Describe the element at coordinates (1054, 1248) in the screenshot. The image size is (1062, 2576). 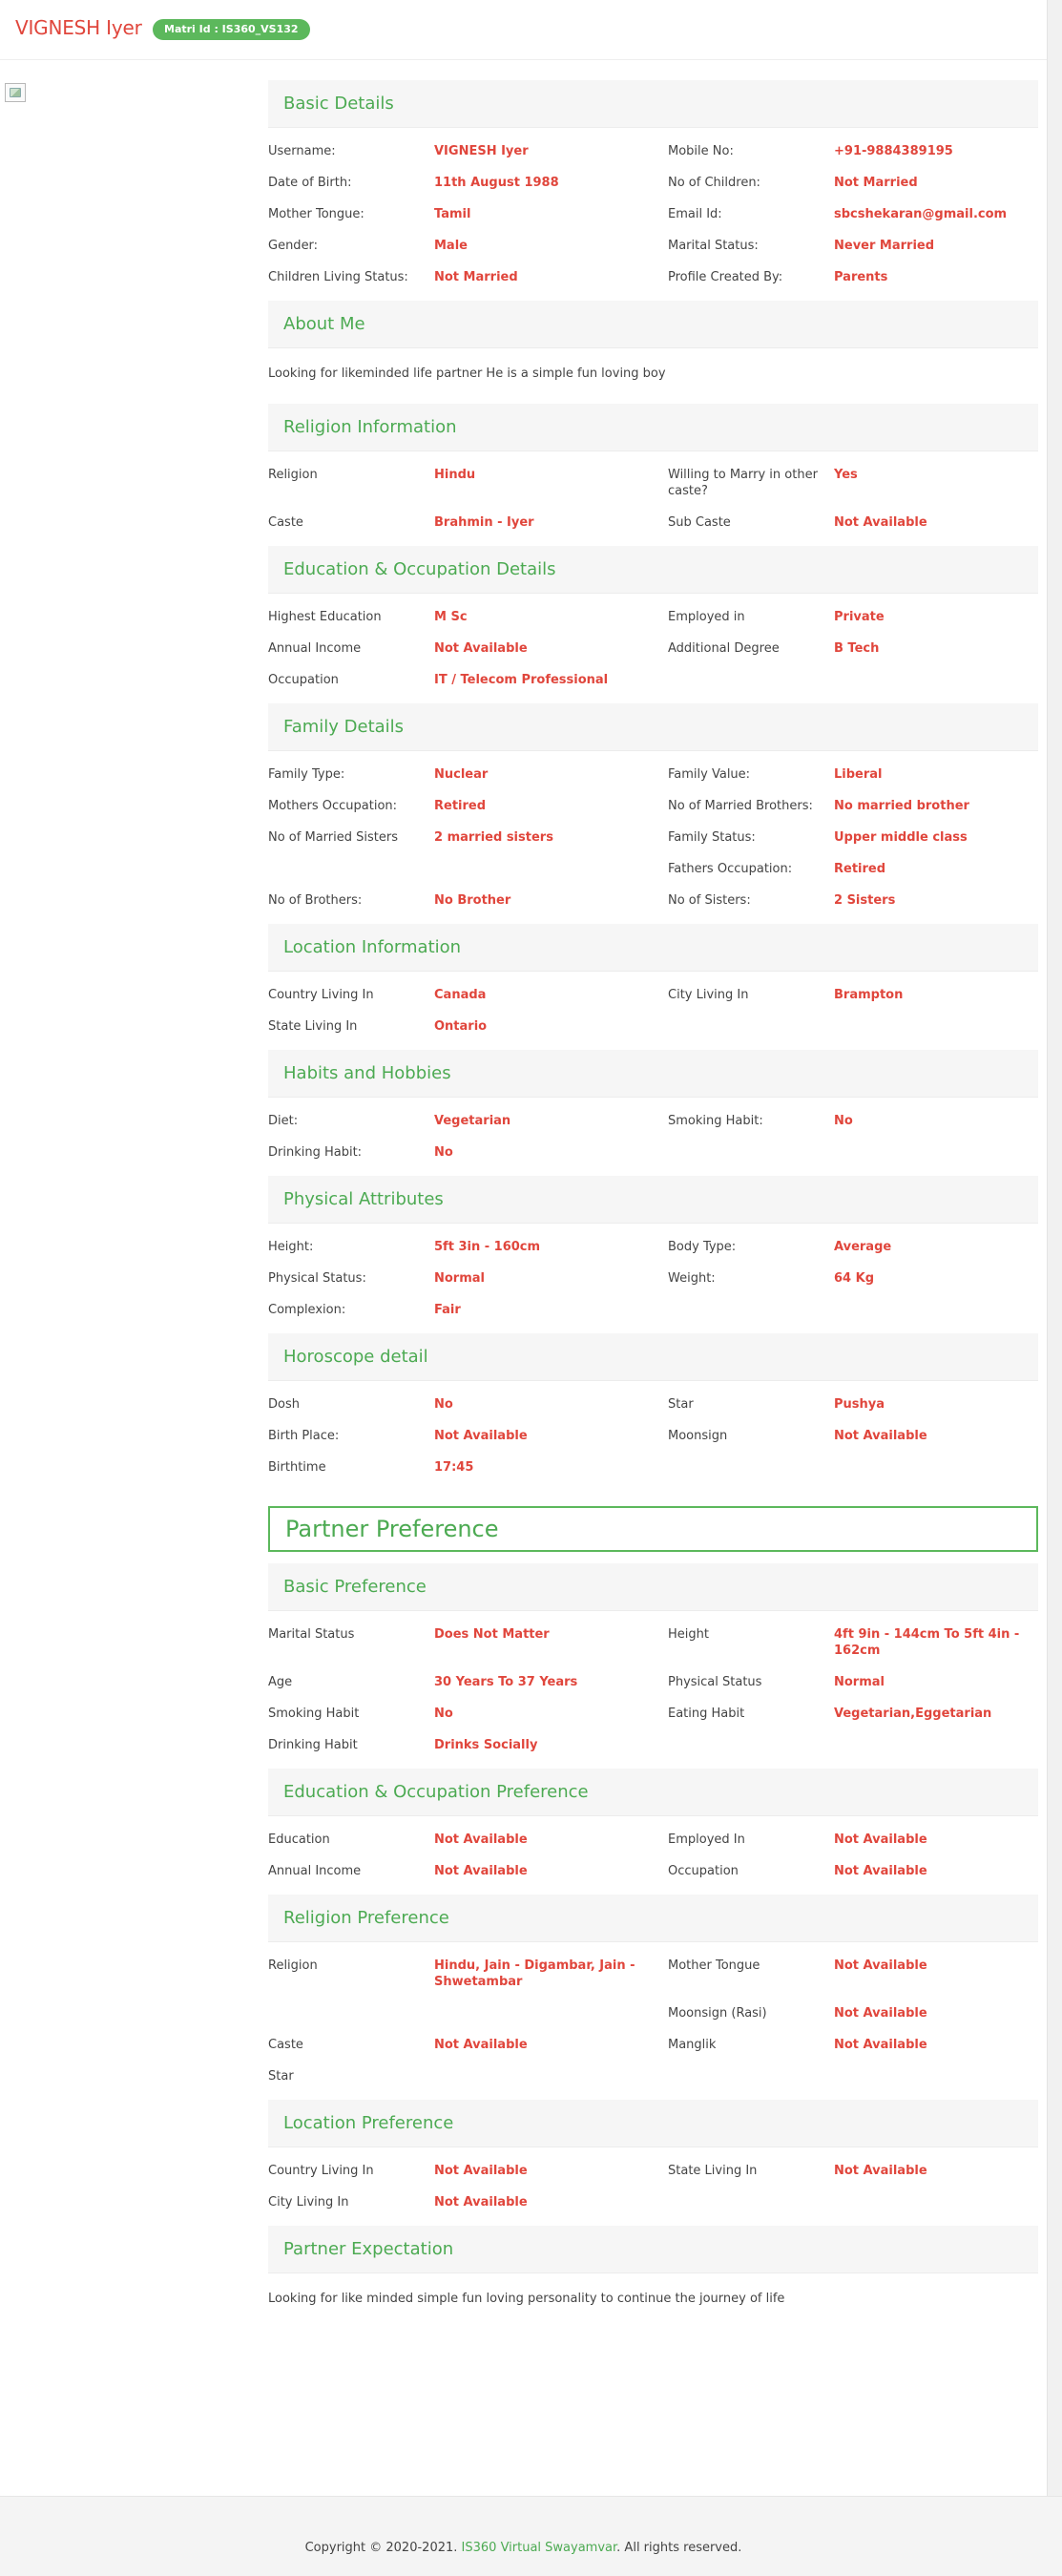
I see `vertical-scrollbar` at that location.